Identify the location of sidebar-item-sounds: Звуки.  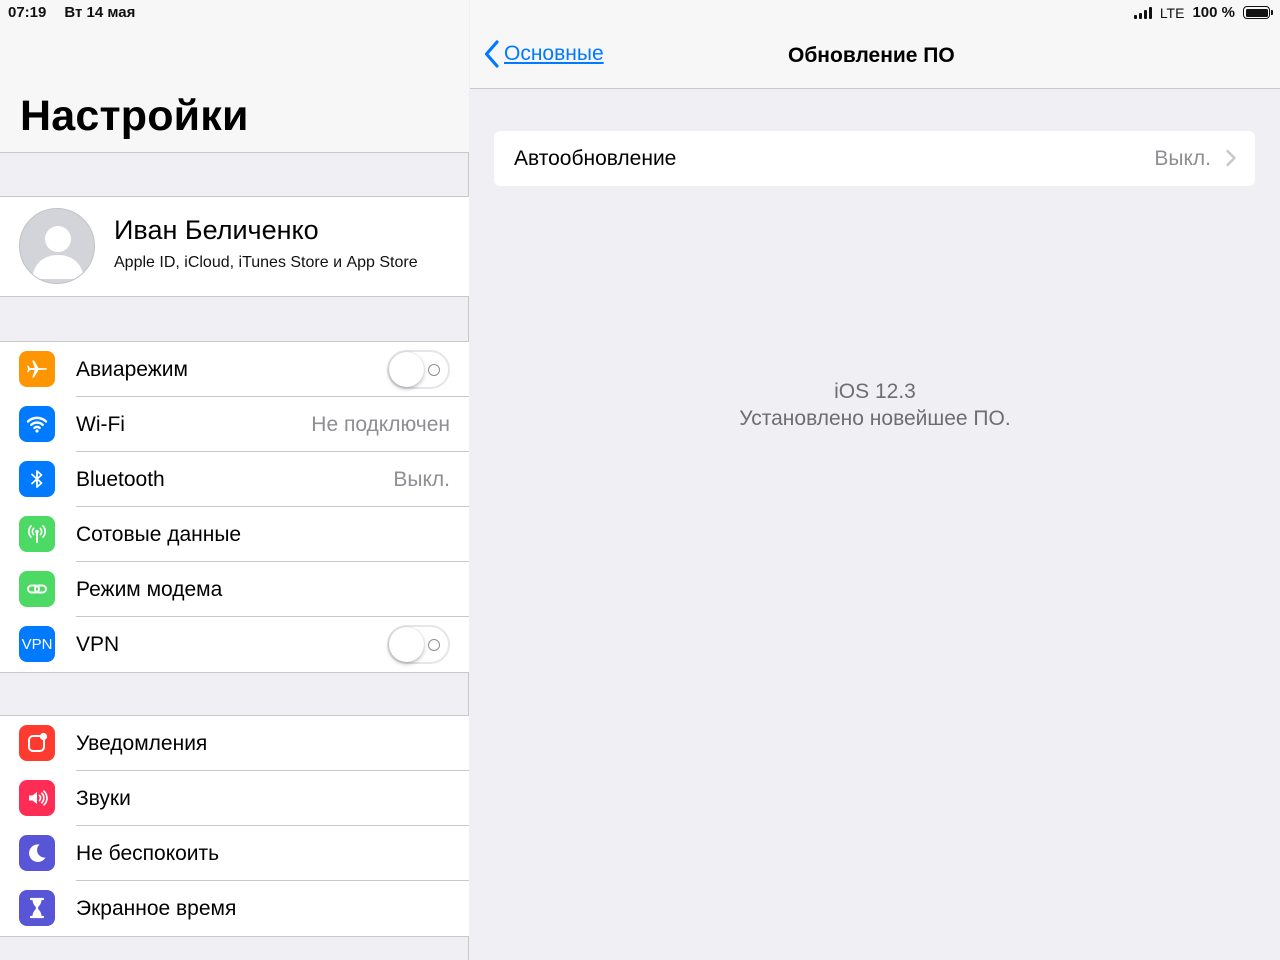
(234, 798).